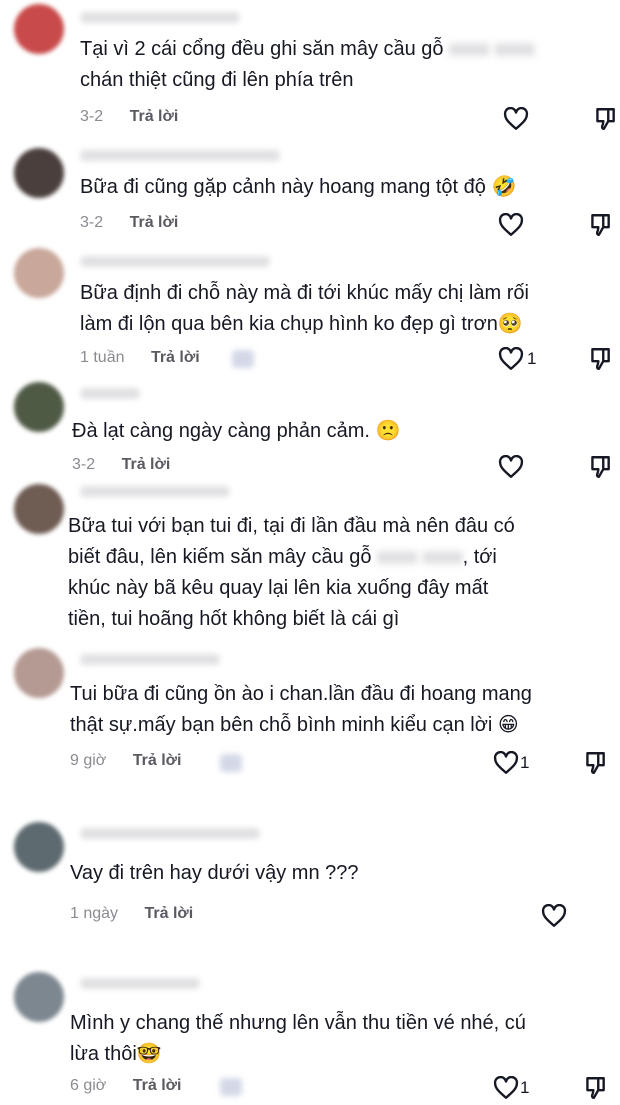 The image size is (620, 1105). Describe the element at coordinates (88, 1085) in the screenshot. I see `timestamp: 6 giờ` at that location.